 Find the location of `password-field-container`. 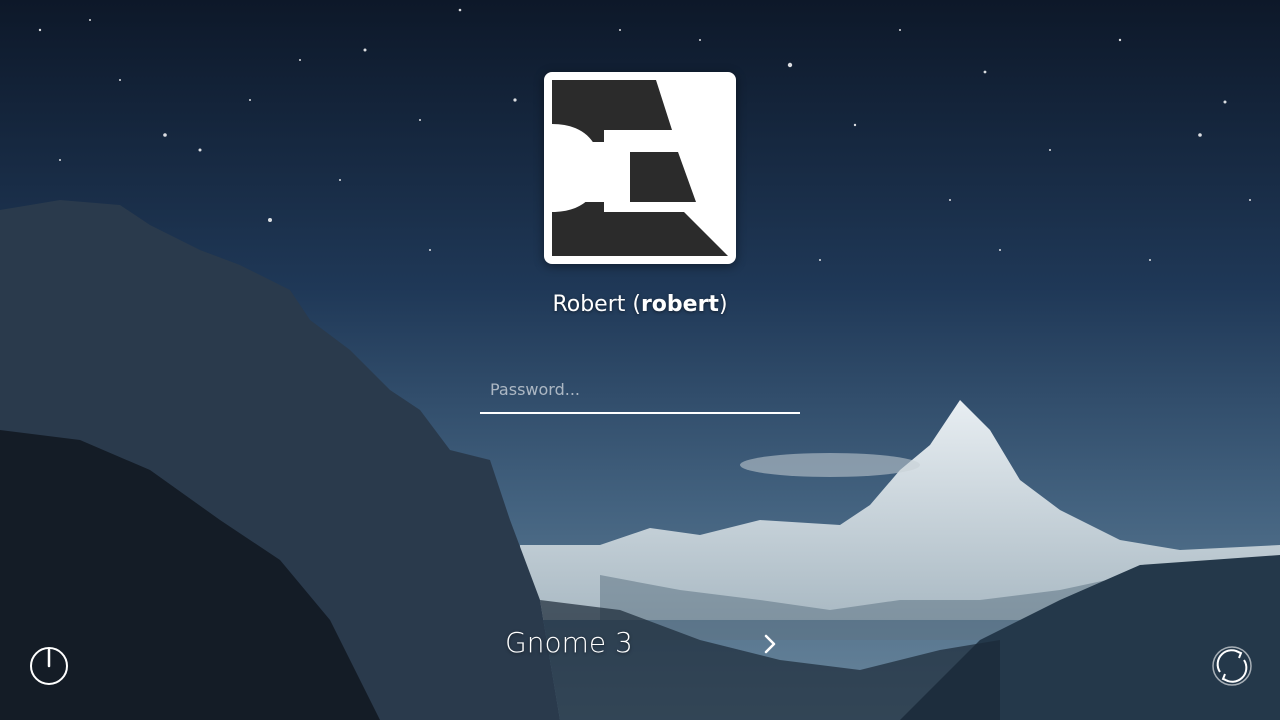

password-field-container is located at coordinates (640, 392).